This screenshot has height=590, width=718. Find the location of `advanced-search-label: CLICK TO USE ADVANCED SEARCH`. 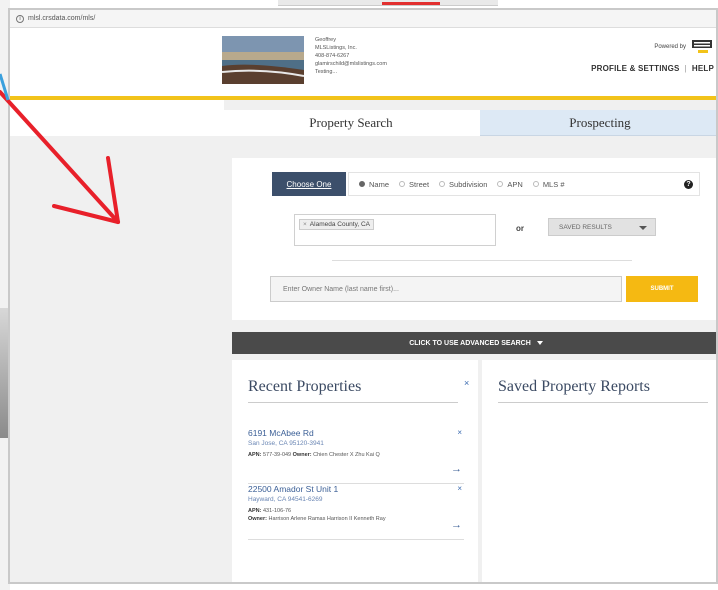

advanced-search-label: CLICK TO USE ADVANCED SEARCH is located at coordinates (470, 343).